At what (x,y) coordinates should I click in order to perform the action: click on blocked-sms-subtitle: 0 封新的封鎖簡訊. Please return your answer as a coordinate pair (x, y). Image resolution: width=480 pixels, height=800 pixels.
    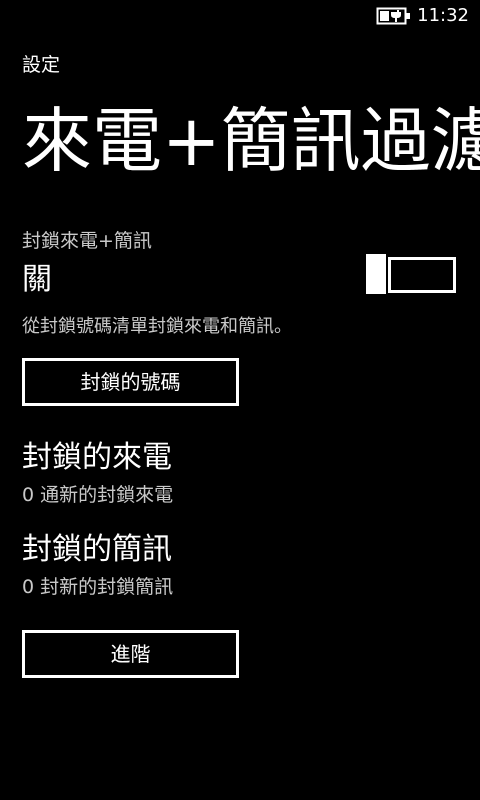
    Looking at the image, I should click on (98, 587).